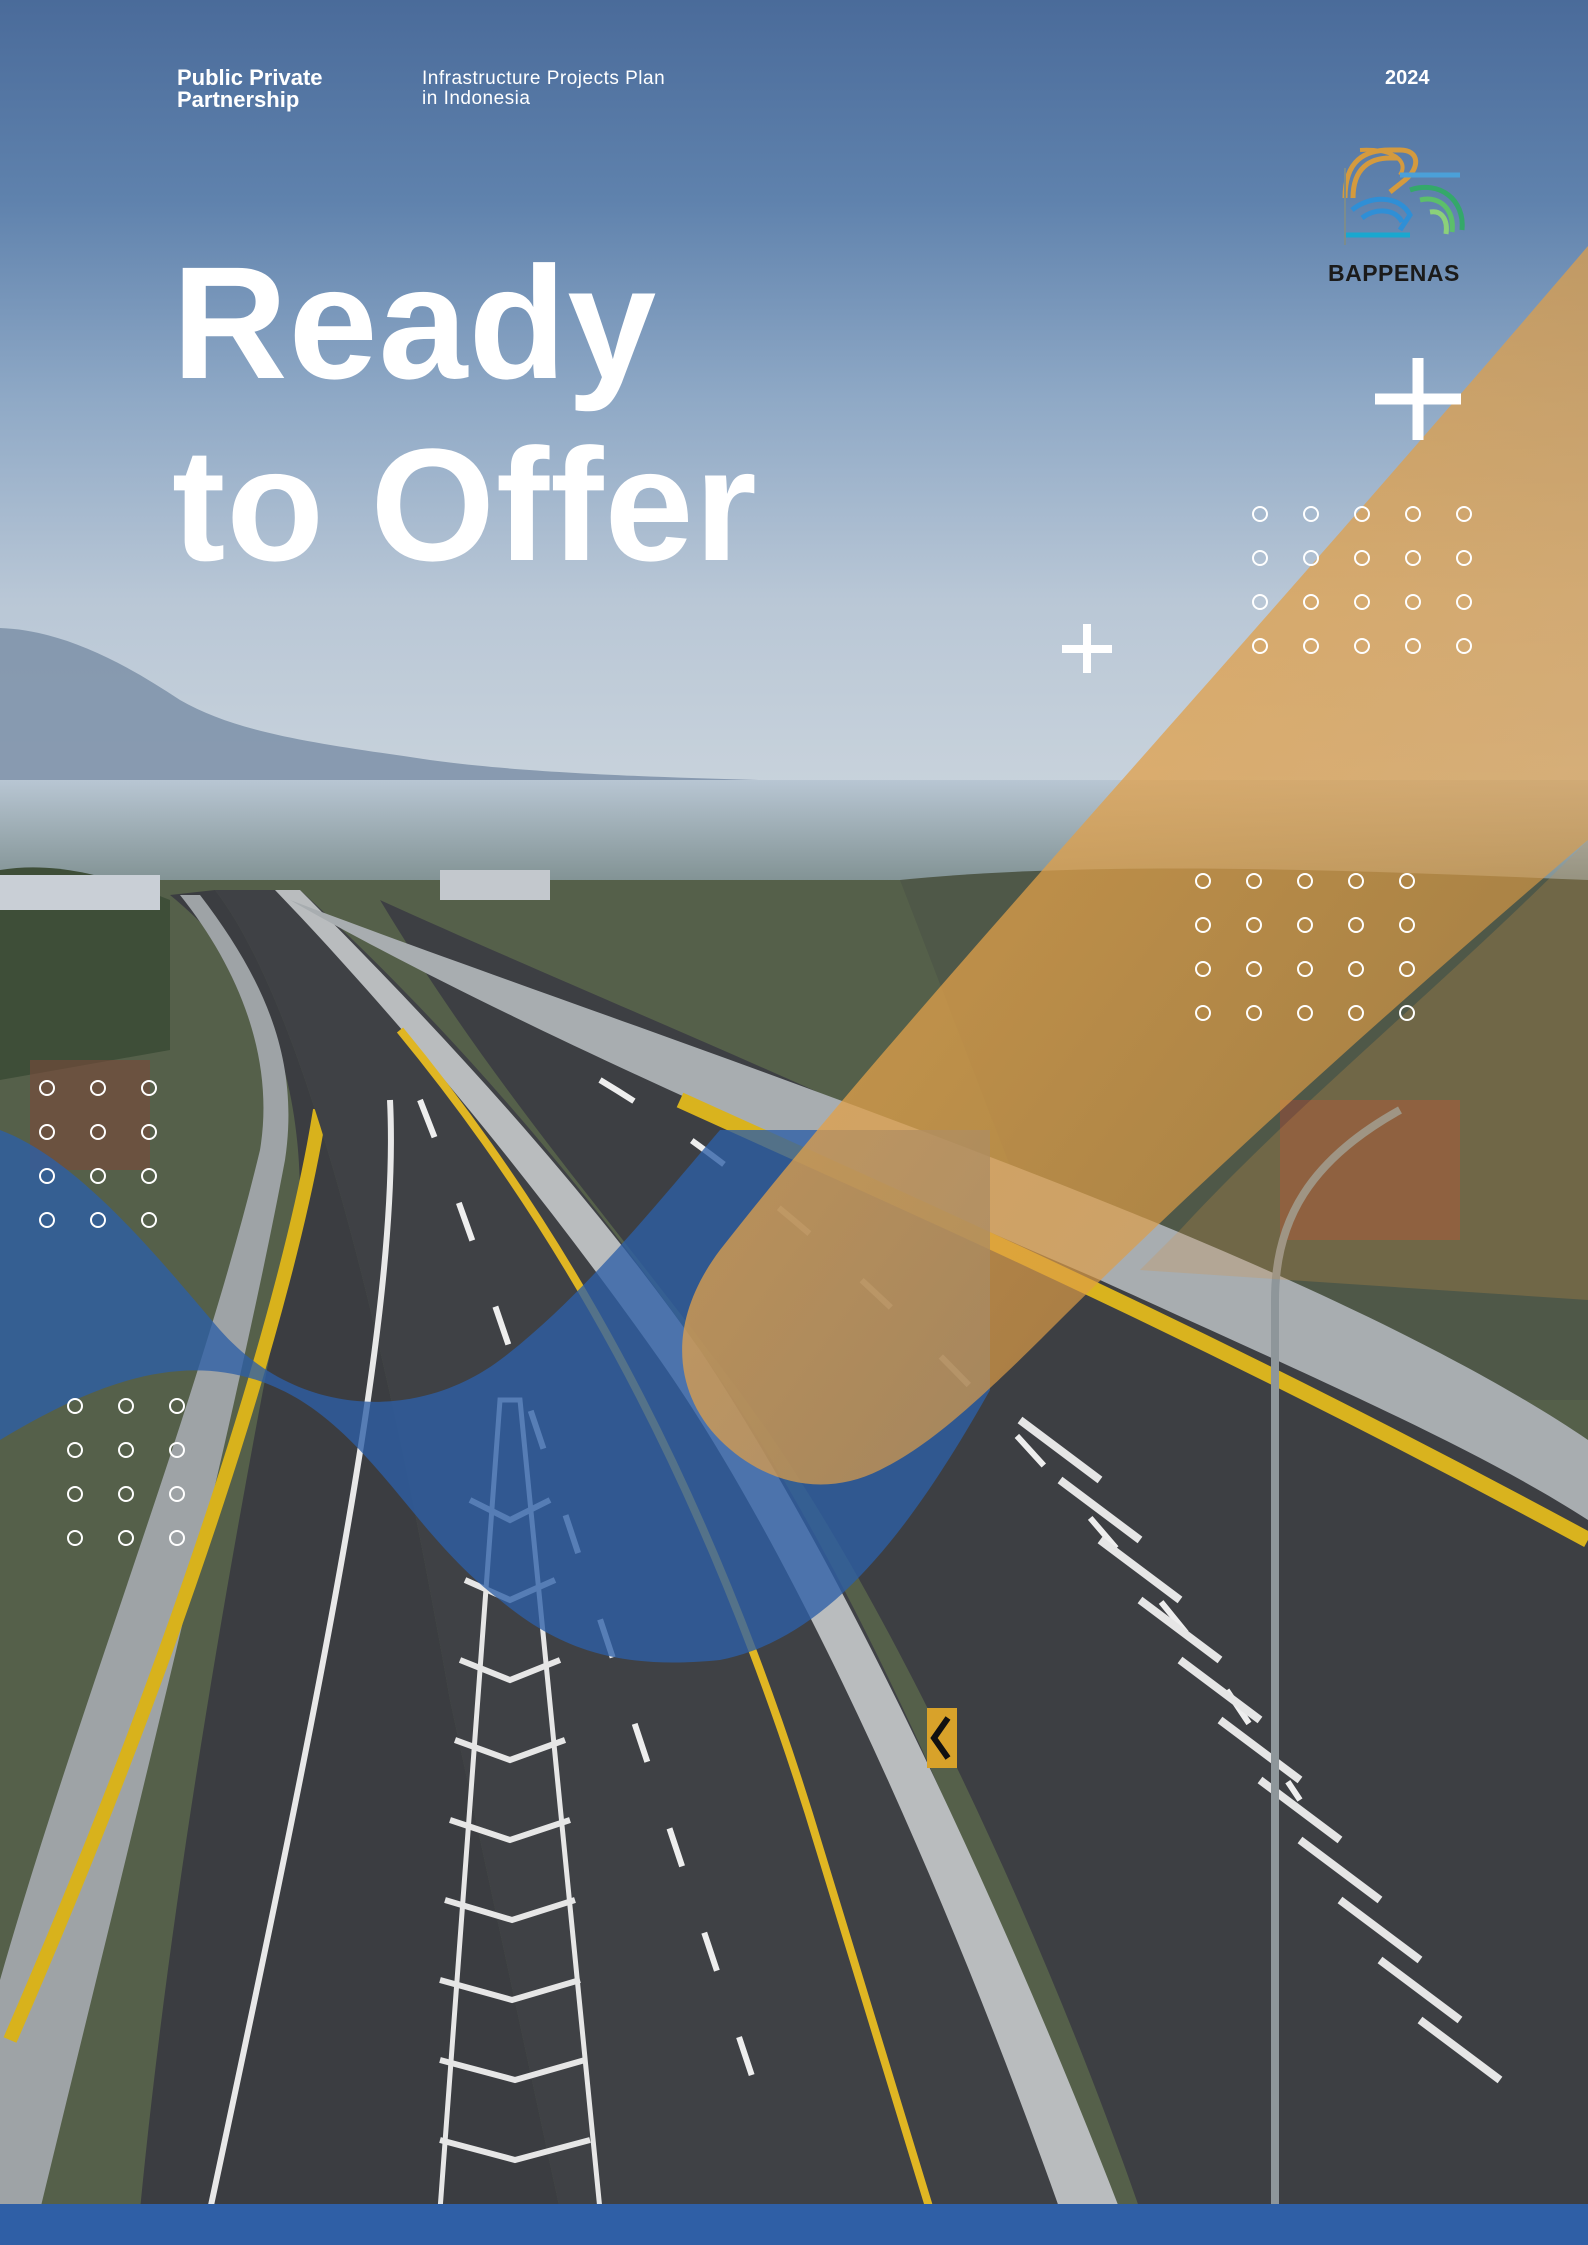 The image size is (1588, 2245). Describe the element at coordinates (80, 892) in the screenshot. I see `warehouse-roof` at that location.